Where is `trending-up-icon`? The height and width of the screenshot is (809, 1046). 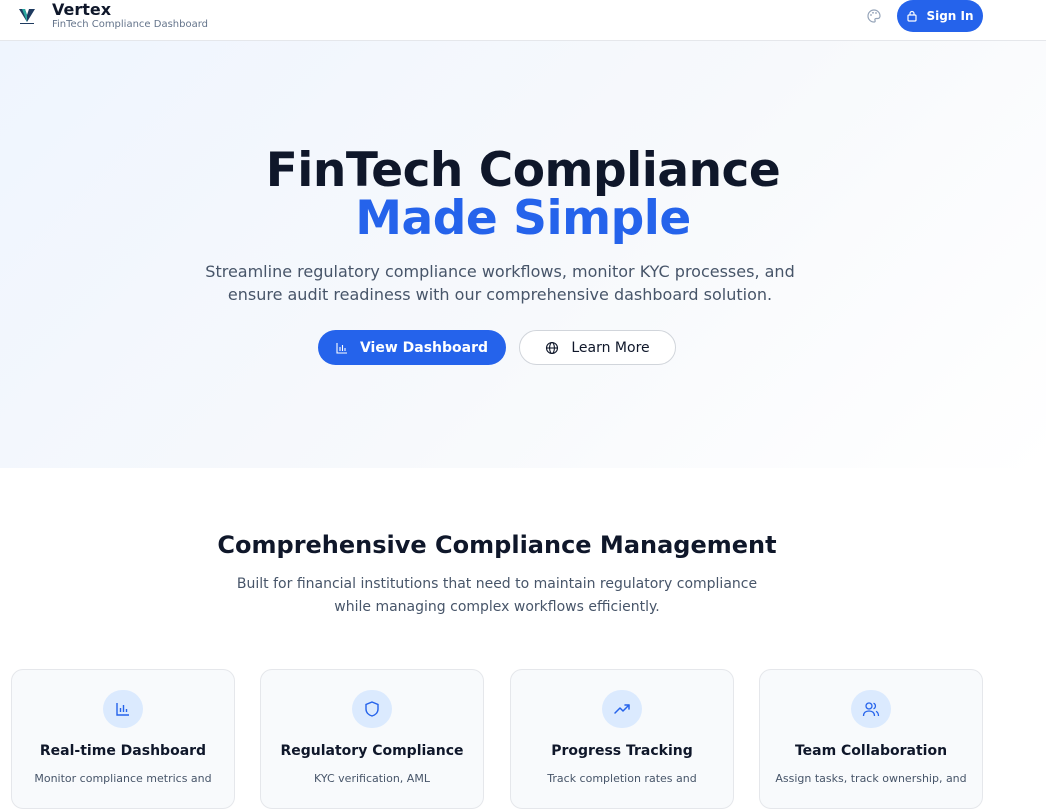
trending-up-icon is located at coordinates (622, 709).